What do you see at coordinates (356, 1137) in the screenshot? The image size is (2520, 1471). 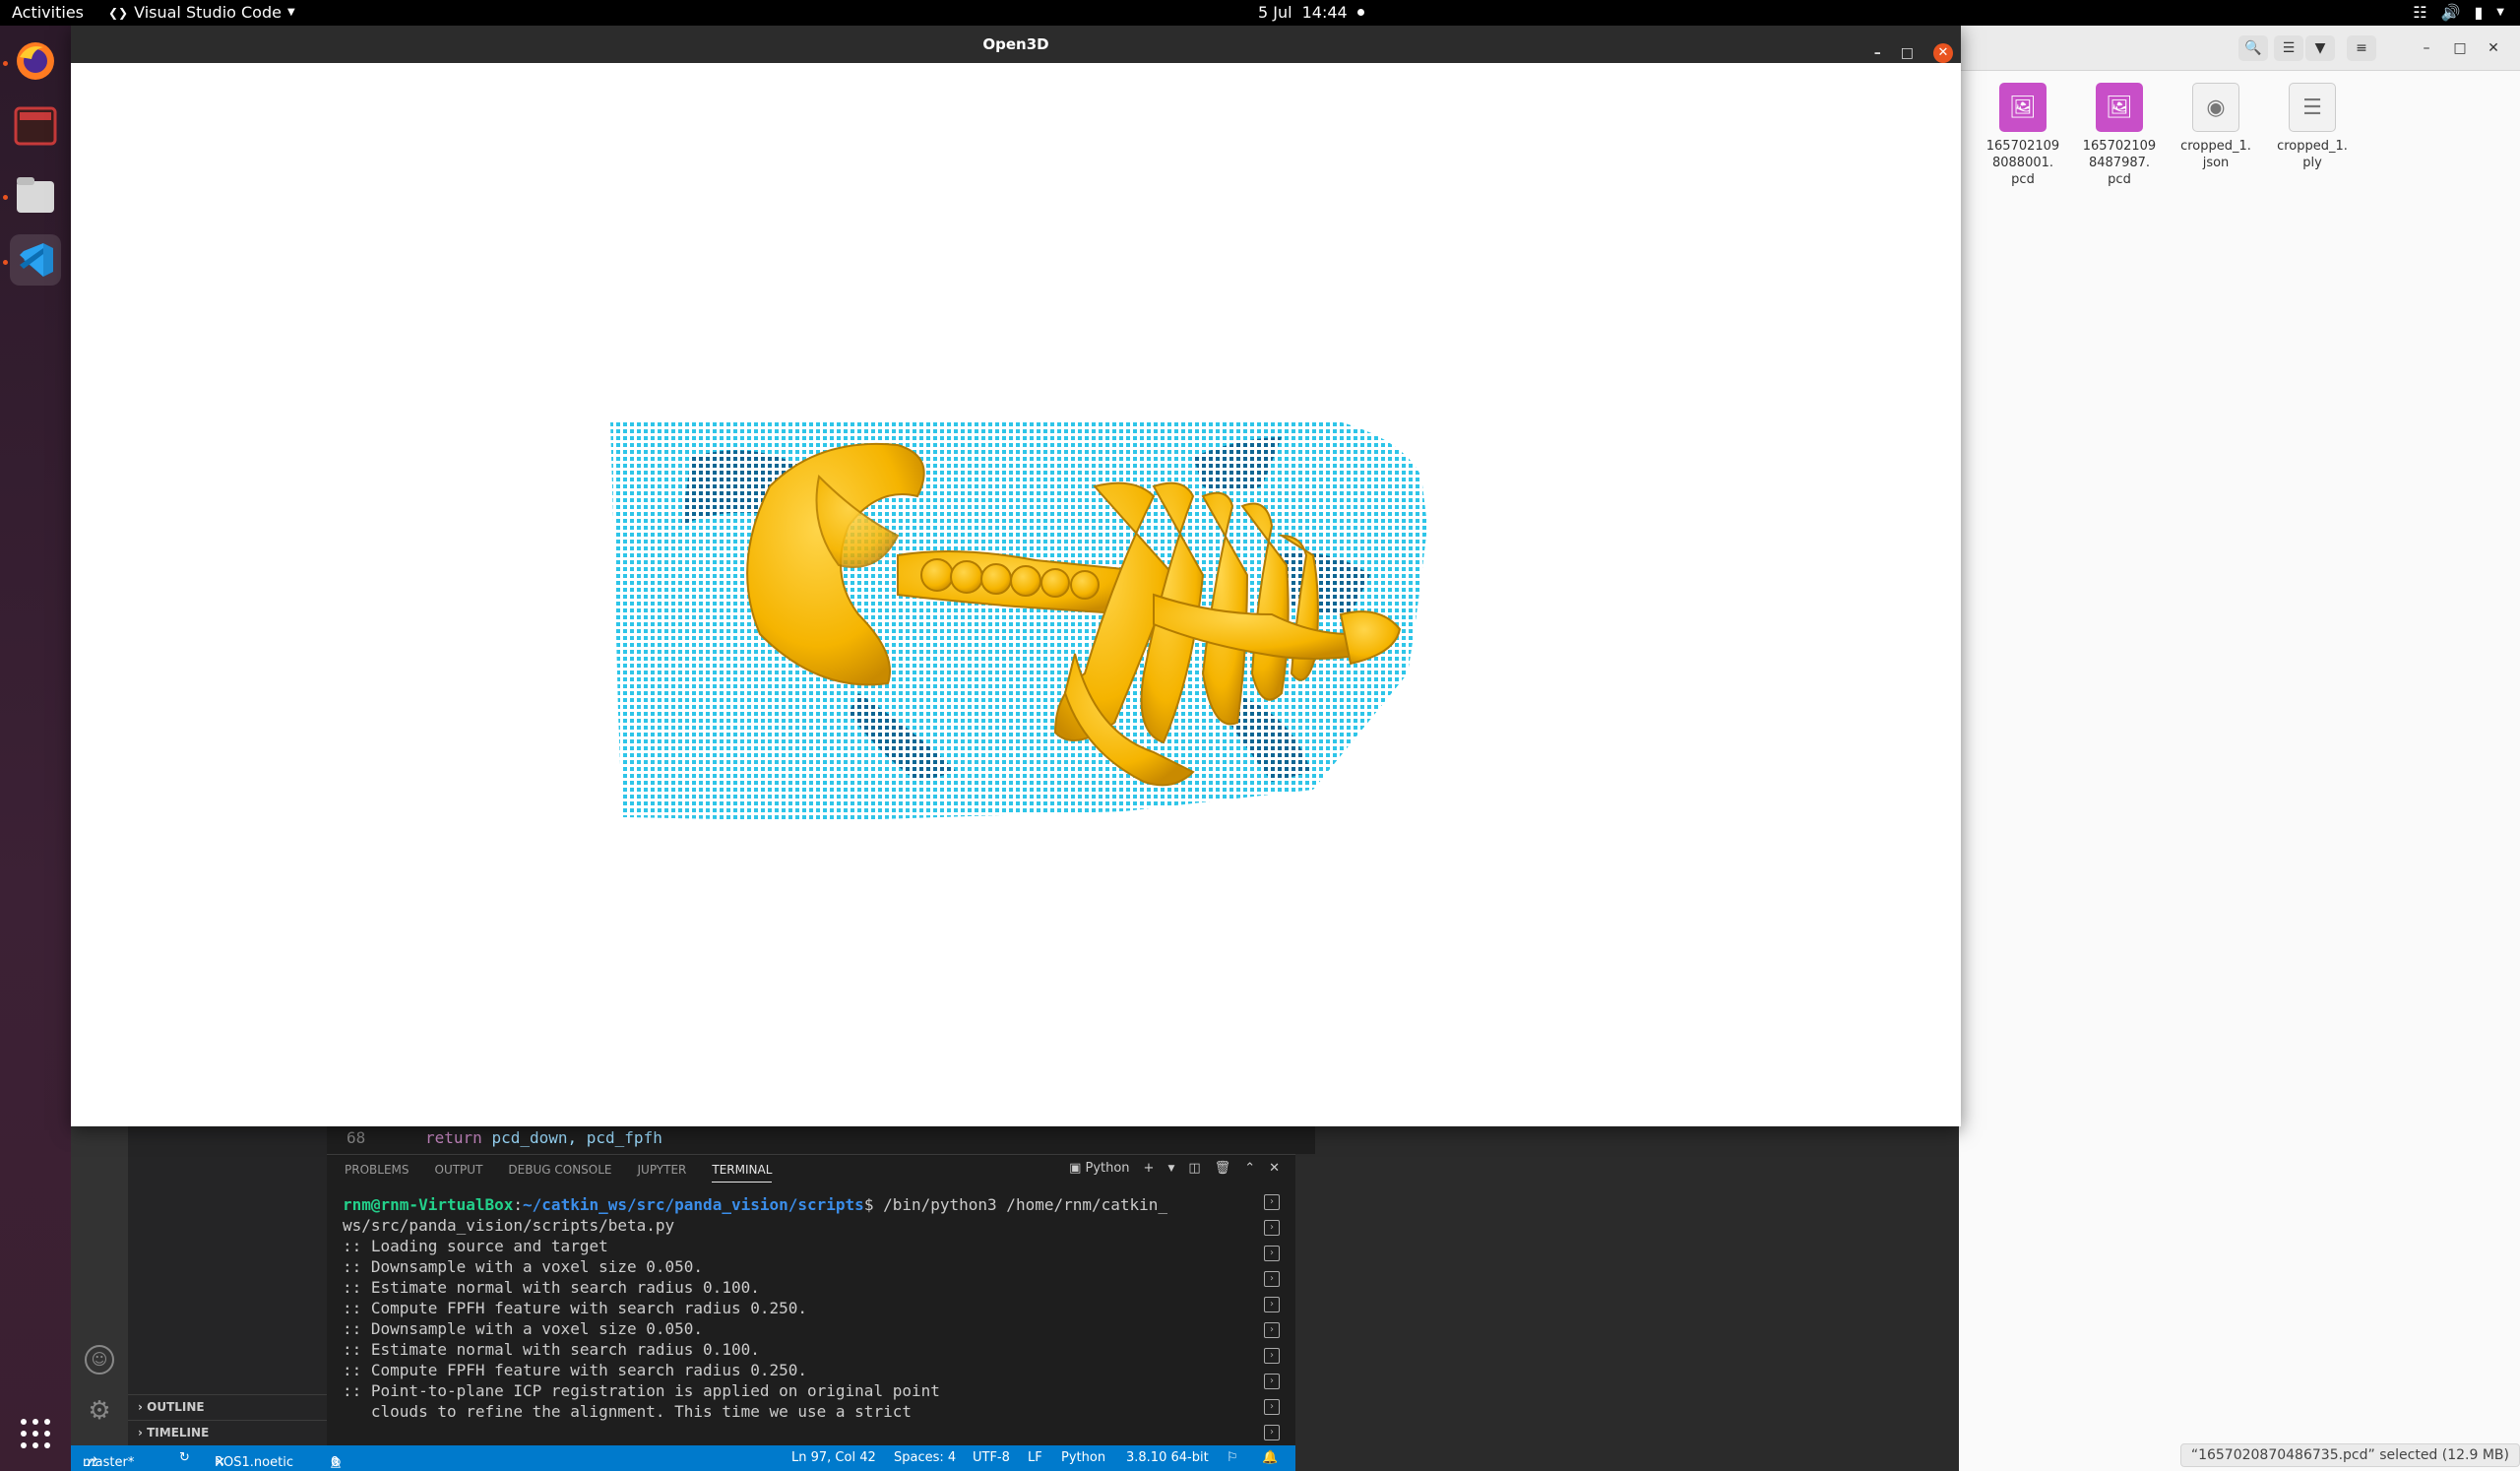 I see `line-number: 68` at bounding box center [356, 1137].